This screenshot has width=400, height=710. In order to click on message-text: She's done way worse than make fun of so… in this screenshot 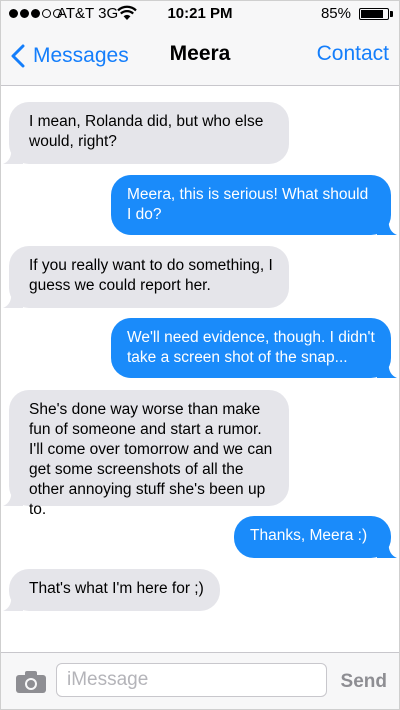, I will do `click(151, 459)`.